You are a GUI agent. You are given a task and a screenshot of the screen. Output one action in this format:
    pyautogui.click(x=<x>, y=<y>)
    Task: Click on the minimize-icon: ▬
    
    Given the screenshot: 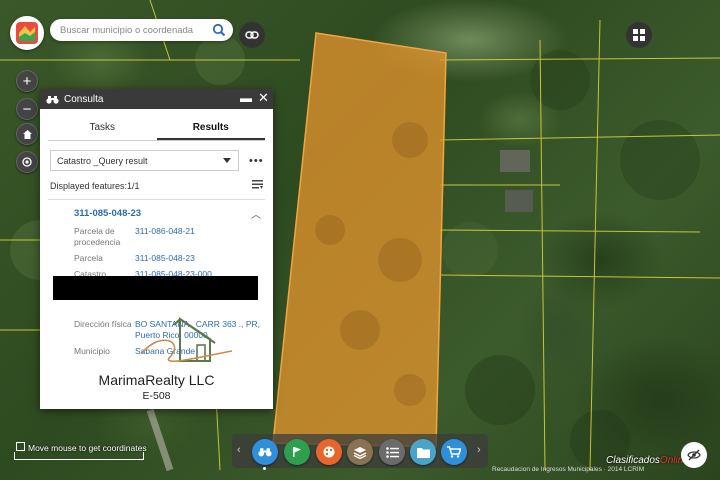 What is the action you would take?
    pyautogui.click(x=246, y=98)
    